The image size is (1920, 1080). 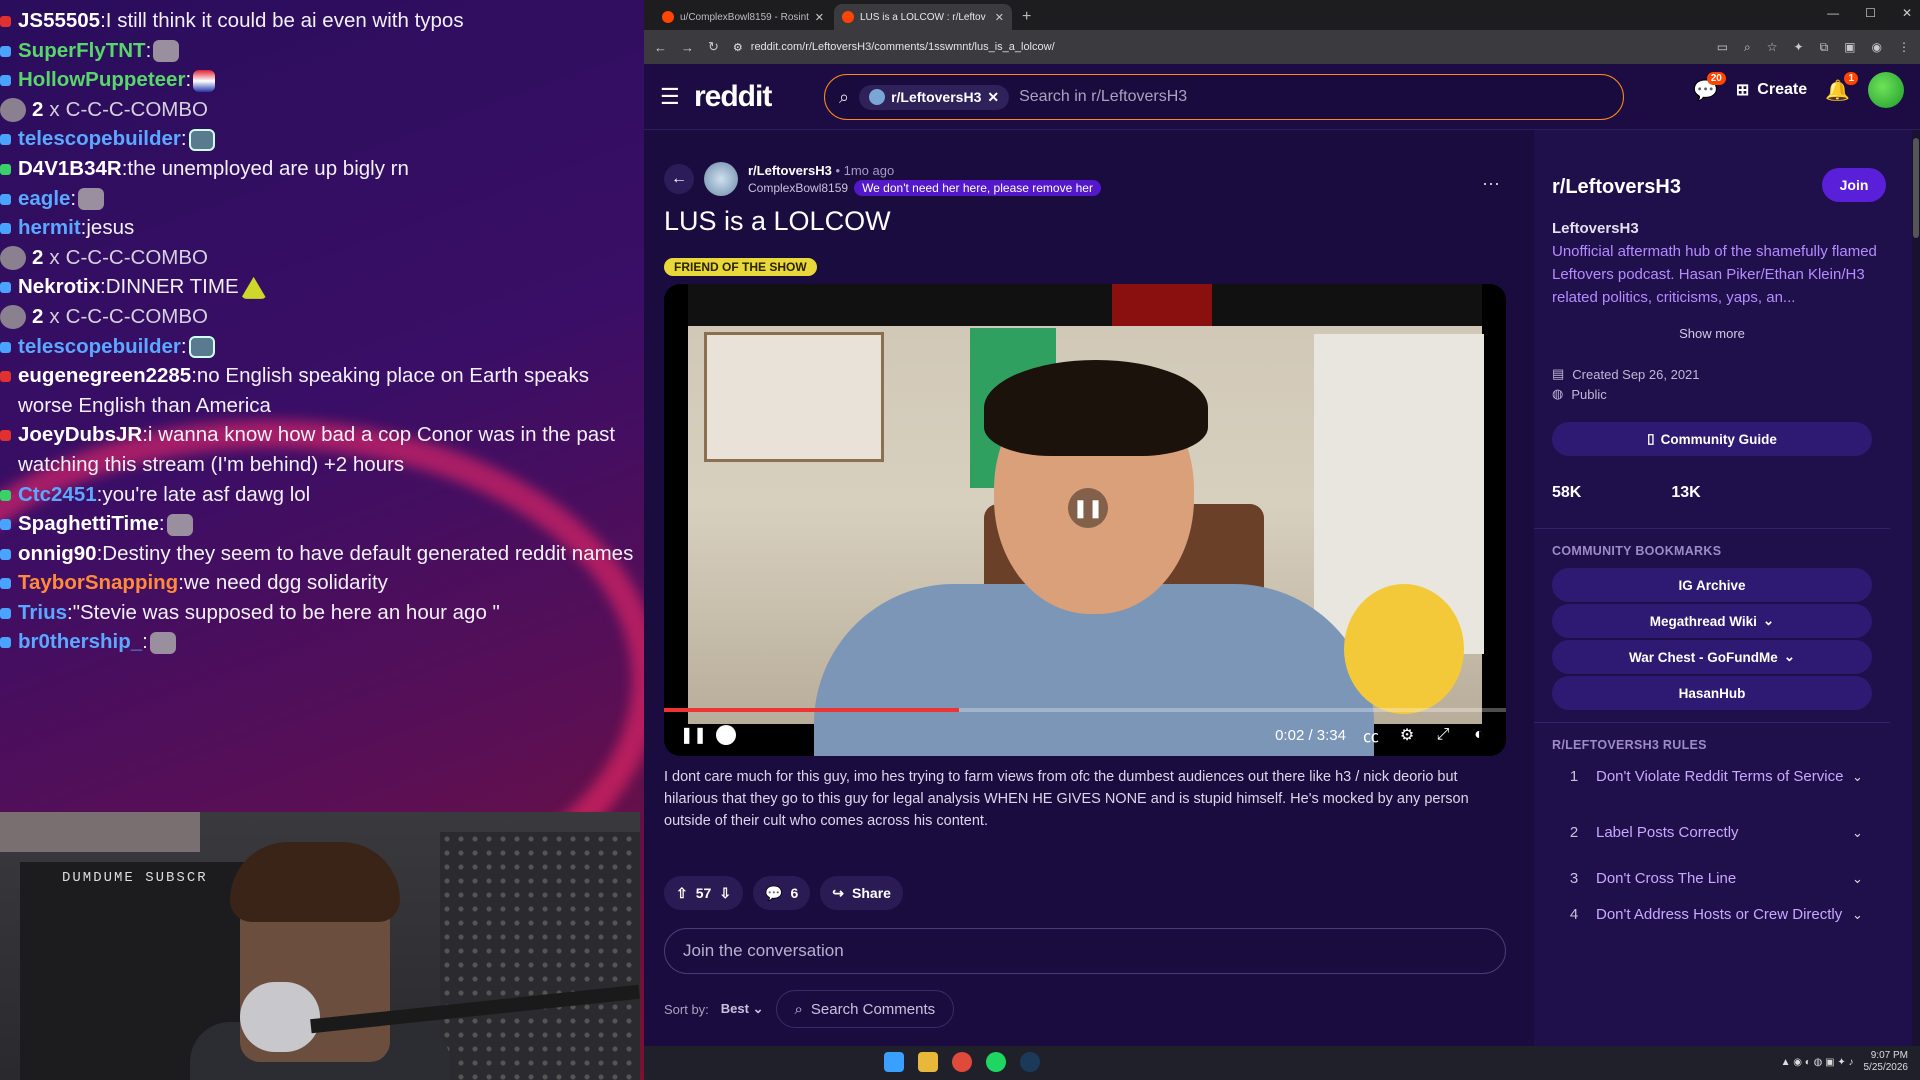 I want to click on user-avatar, so click(x=1886, y=90).